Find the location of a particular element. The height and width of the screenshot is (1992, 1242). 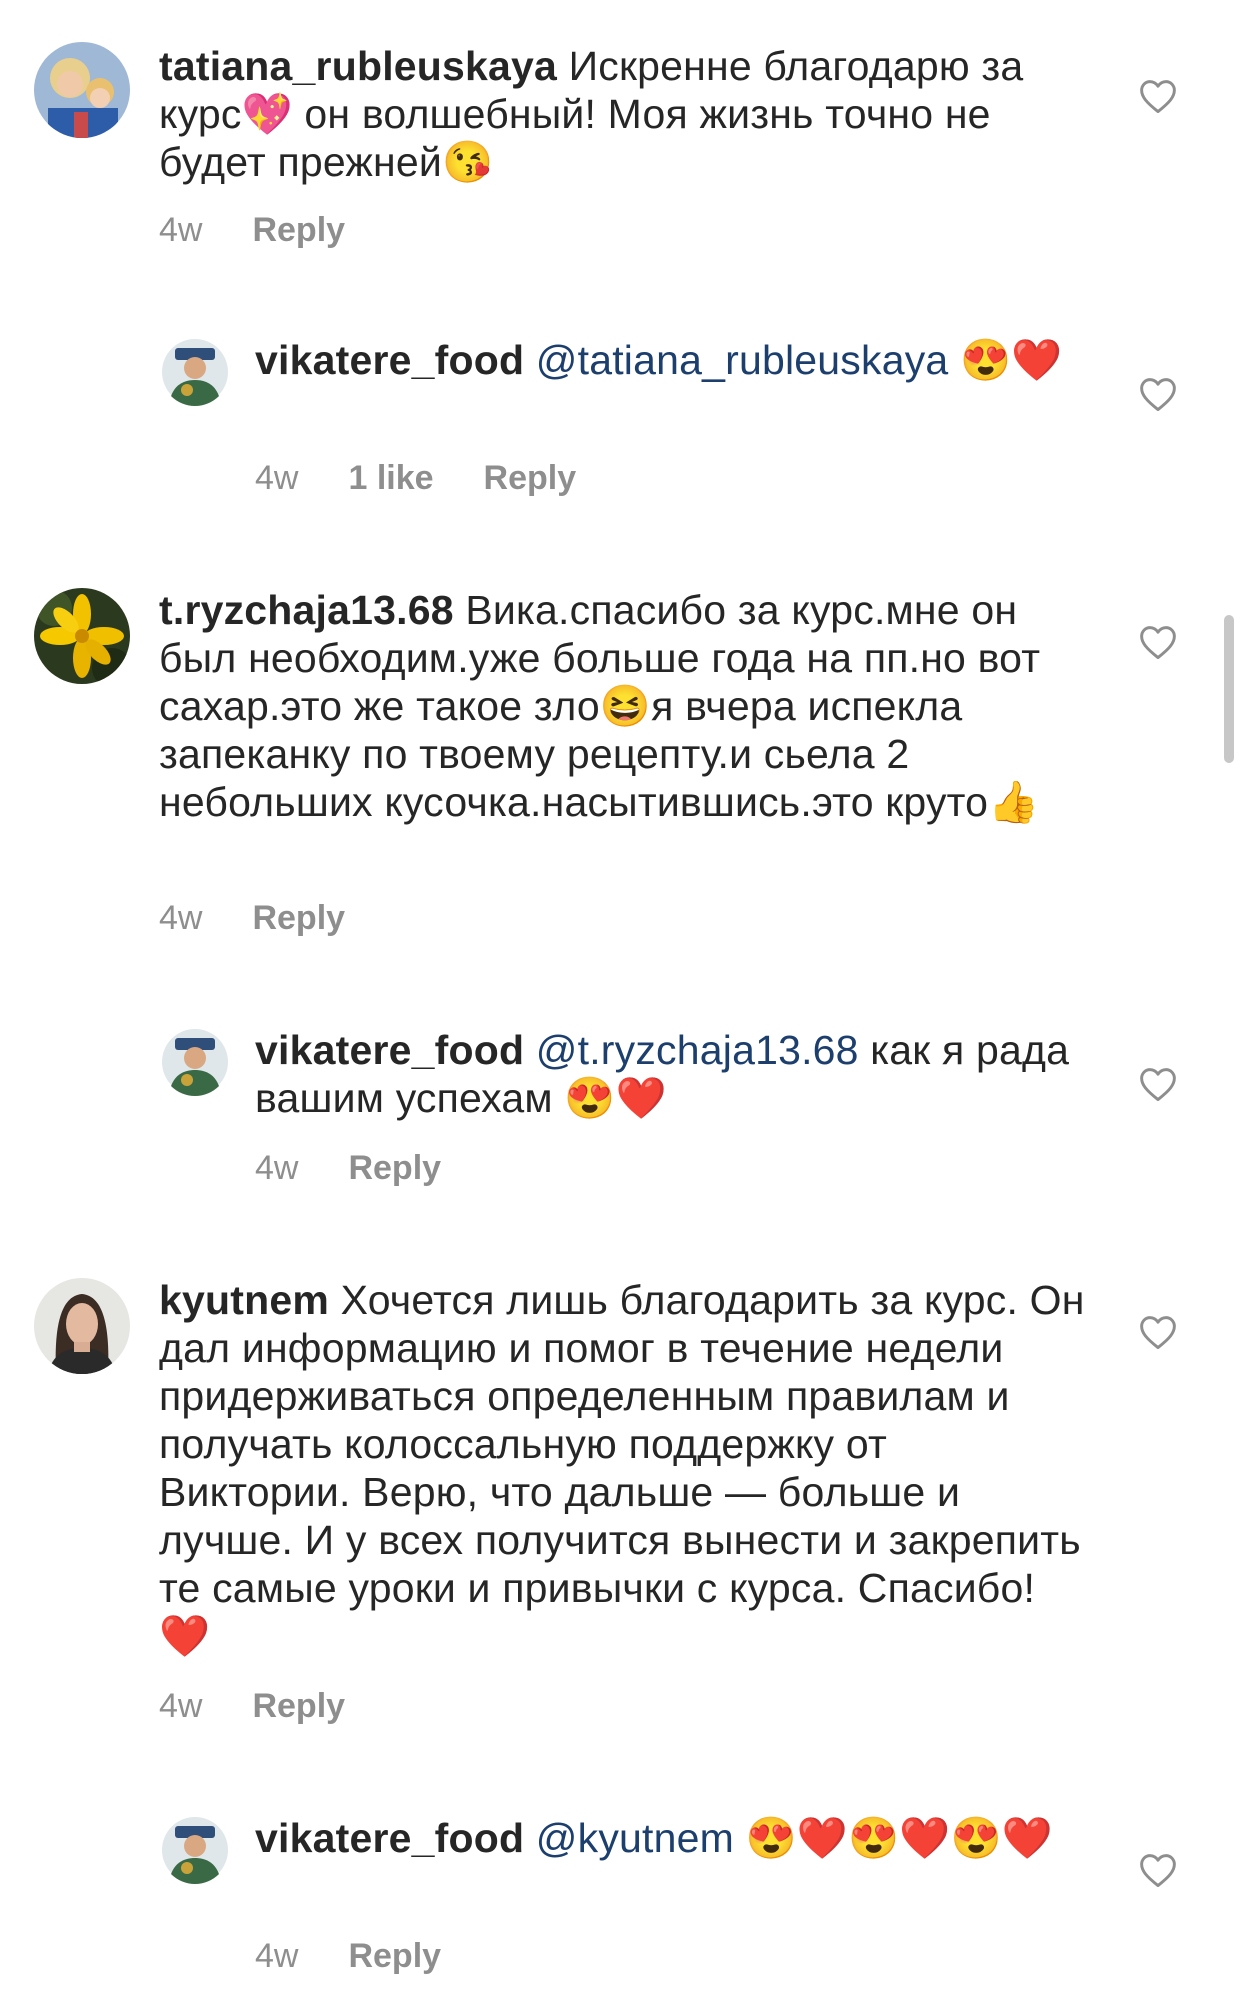

likes-count: 1 like is located at coordinates (390, 478).